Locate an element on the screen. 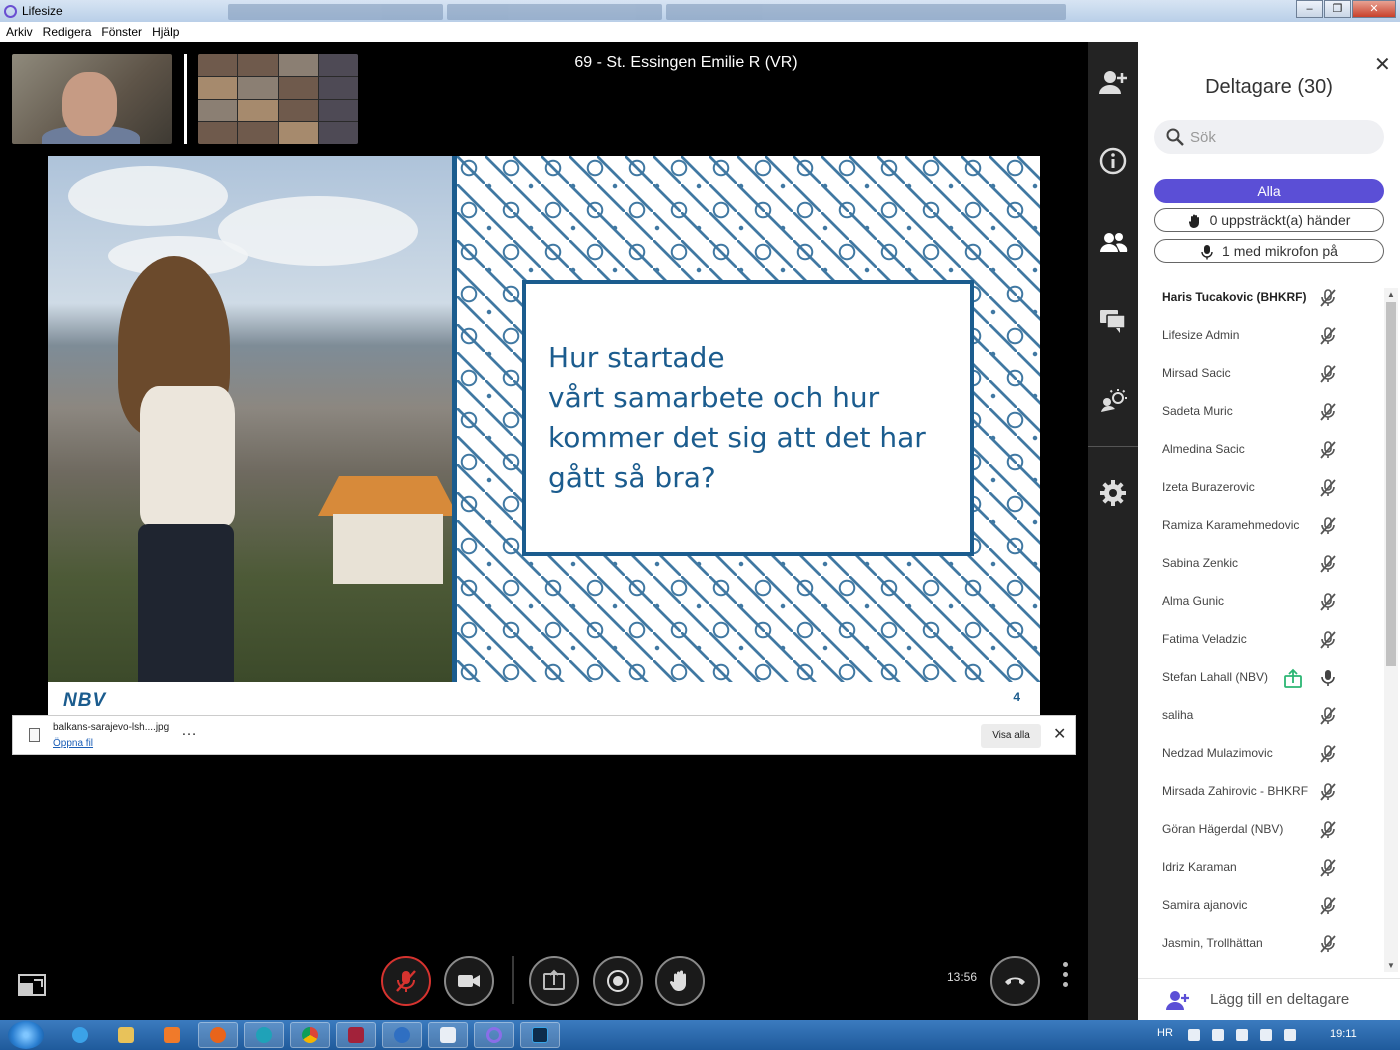 The image size is (1400, 1050). panel-title: Deltagare (30) is located at coordinates (1269, 87).